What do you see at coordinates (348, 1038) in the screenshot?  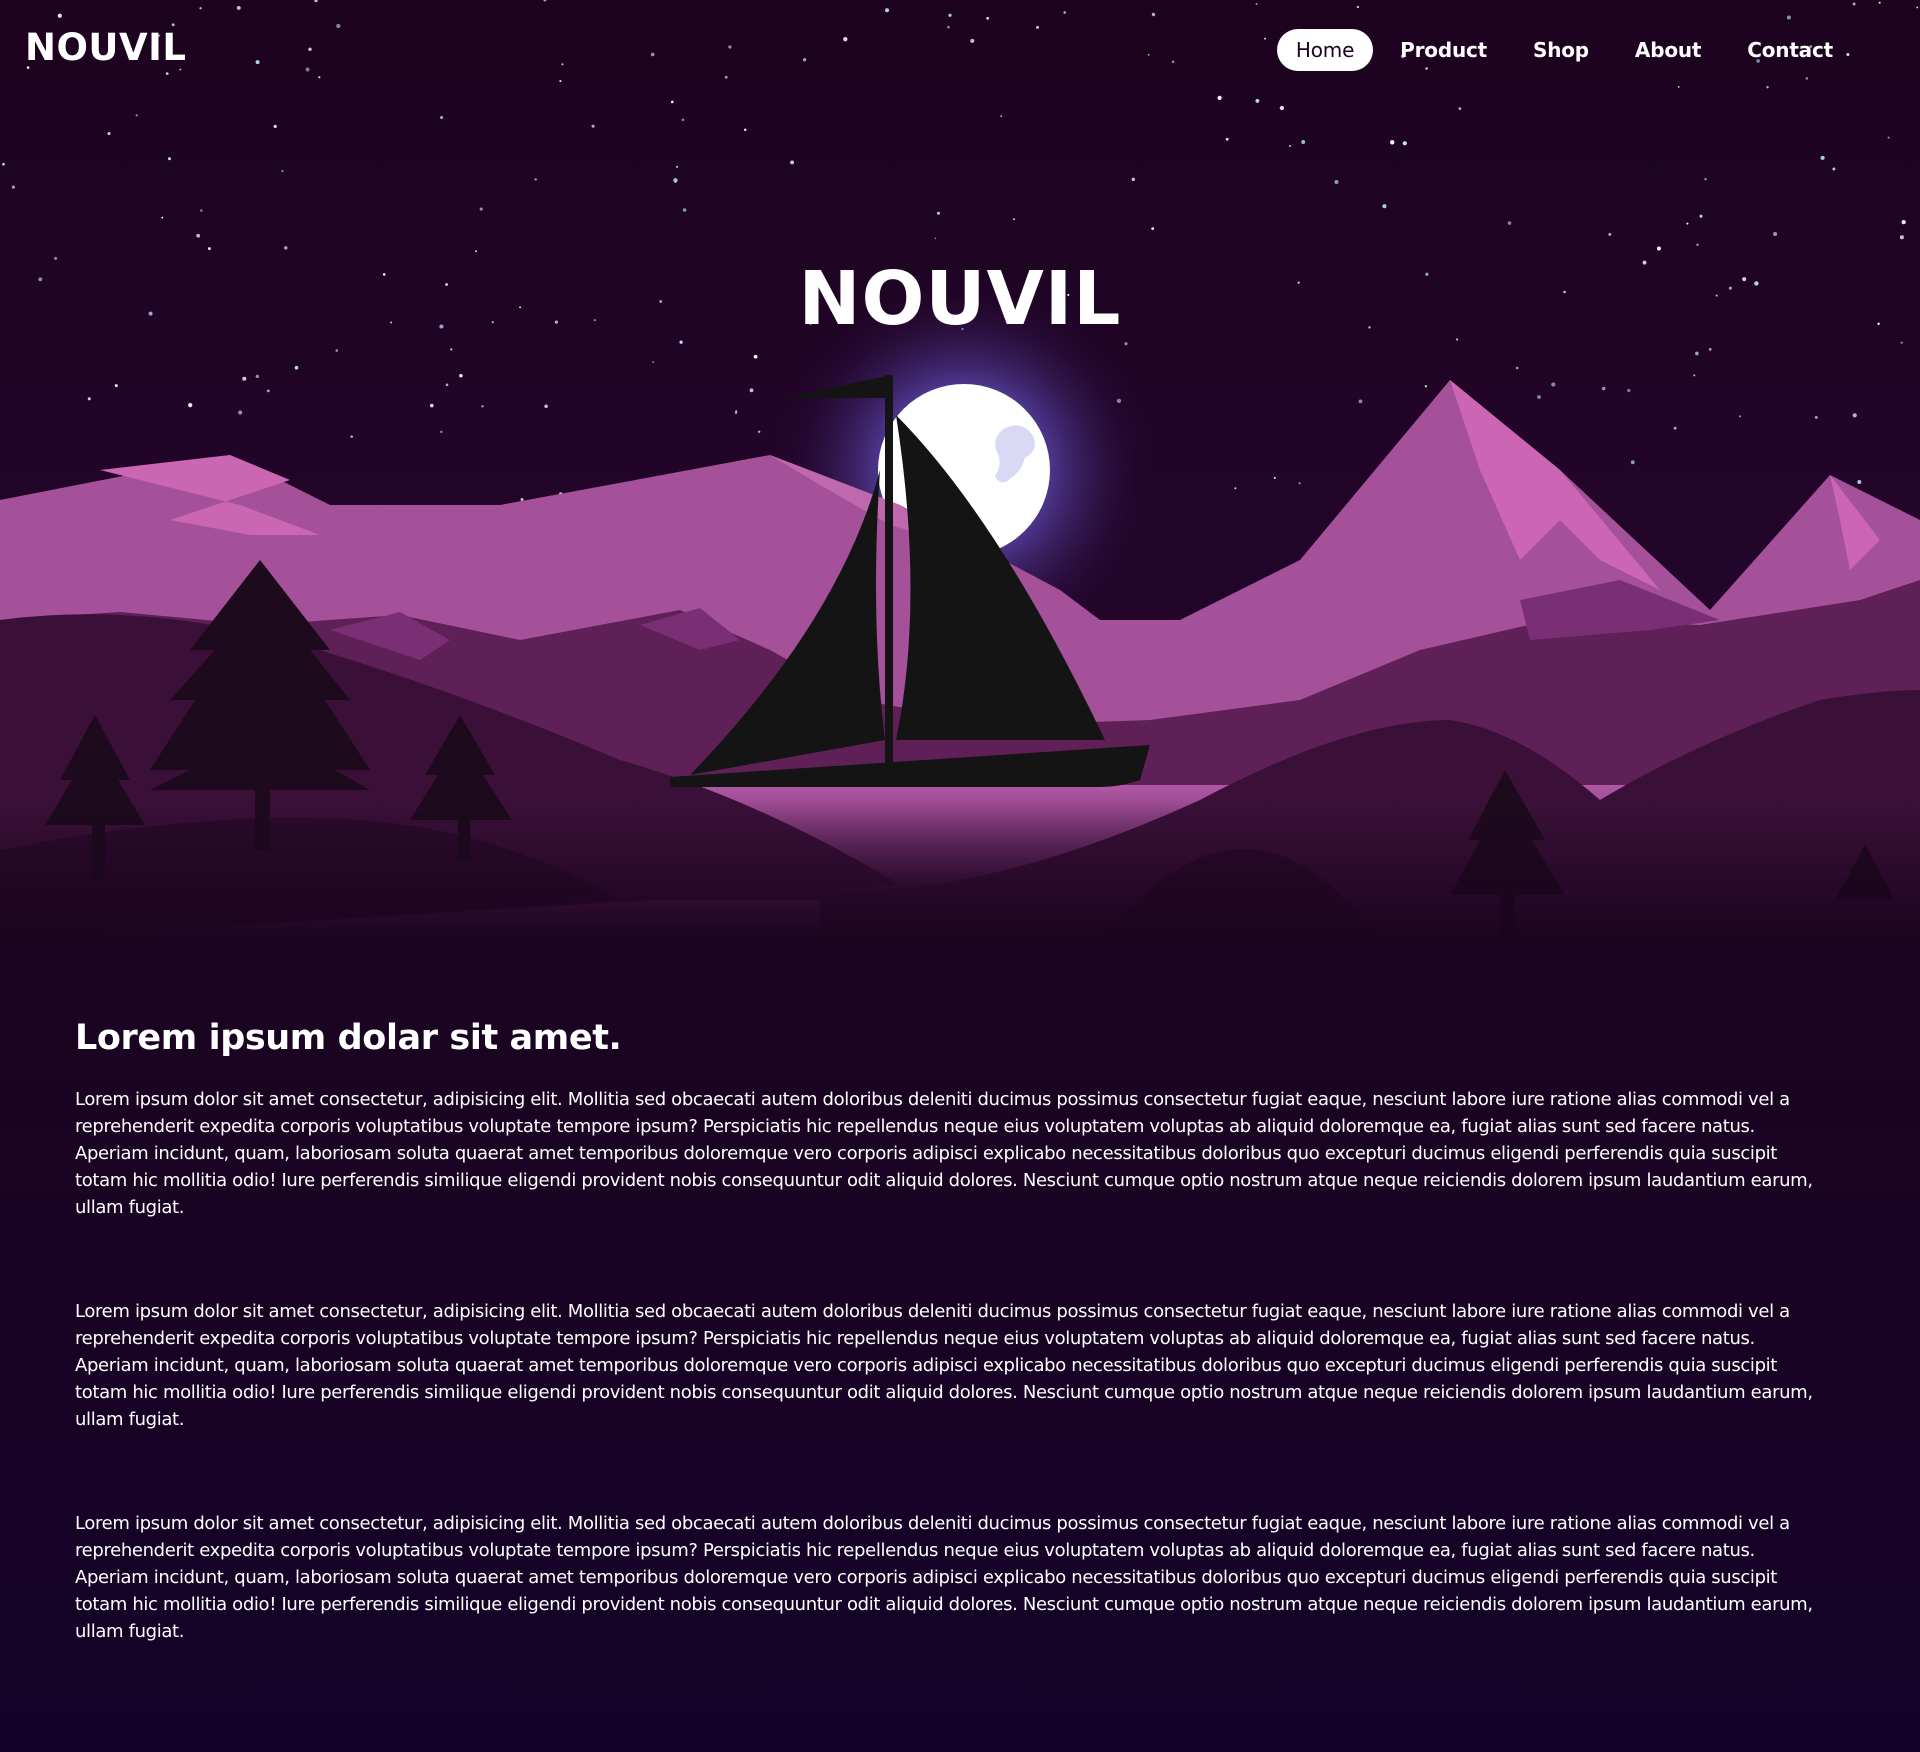 I see `content-heading: Lorem ipsum dolar sit amet.` at bounding box center [348, 1038].